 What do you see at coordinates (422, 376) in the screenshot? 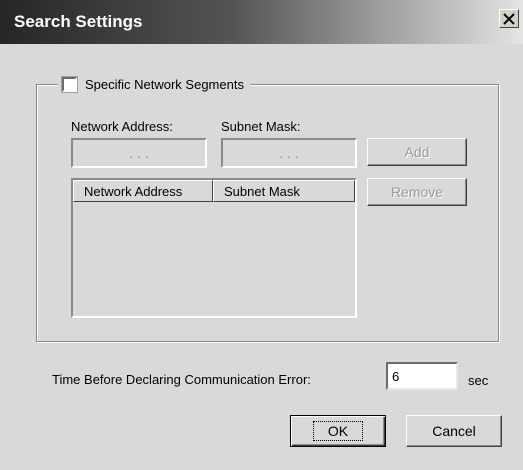
I see `timeout-input` at bounding box center [422, 376].